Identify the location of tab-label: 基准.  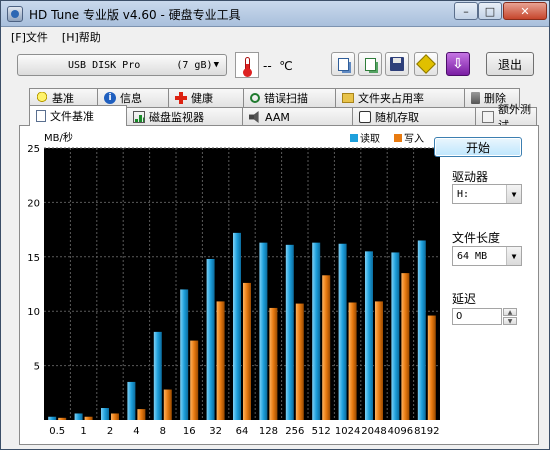
(63, 98).